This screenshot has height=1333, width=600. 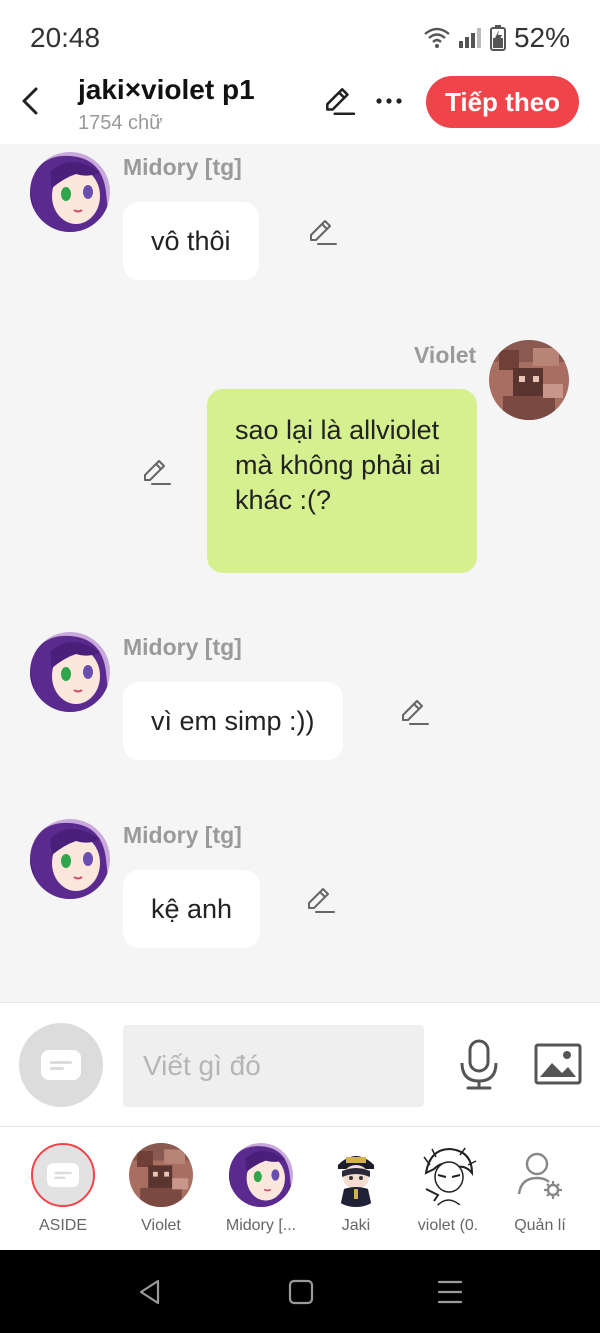 I want to click on character-jaki: Jaki, so click(x=356, y=1189).